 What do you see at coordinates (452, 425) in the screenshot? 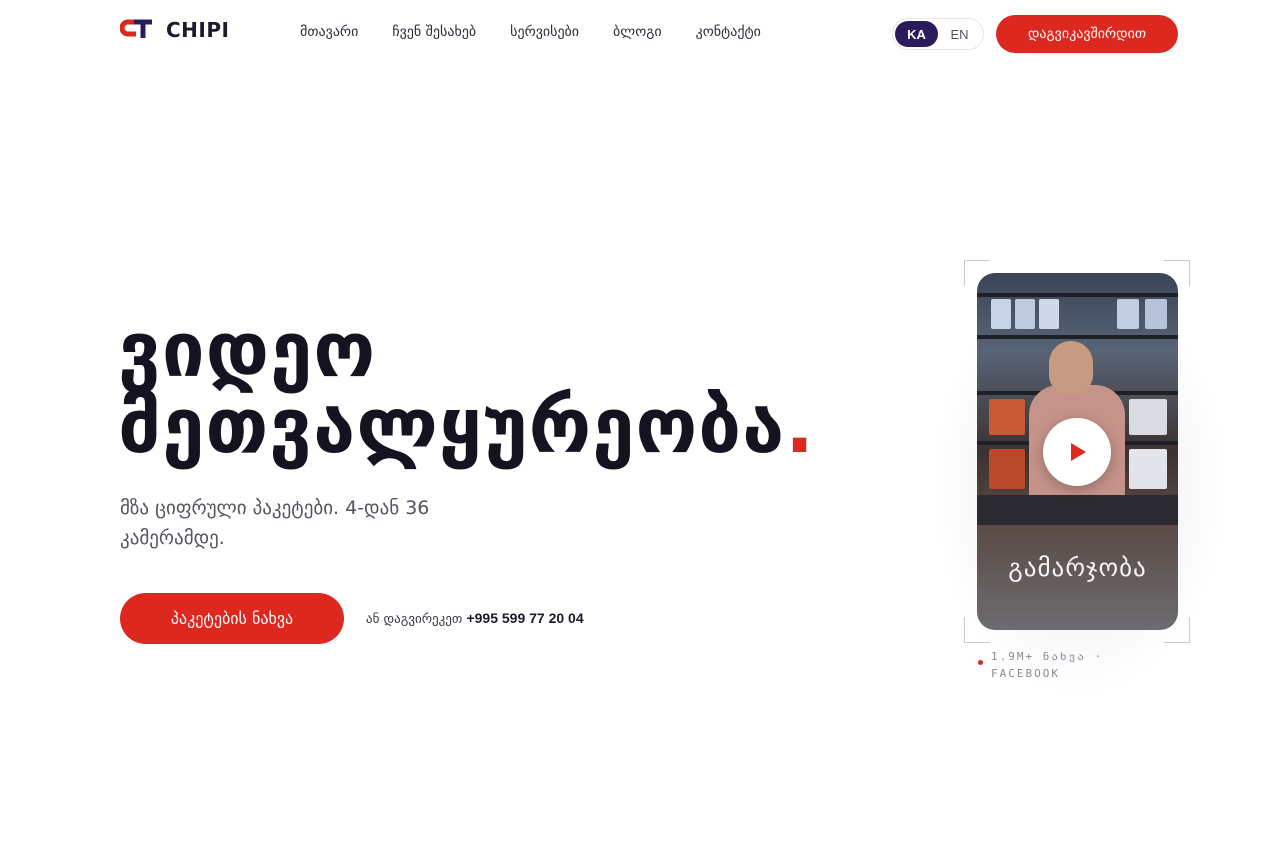
I see `hero-title-line2: მეთვალყურეობა` at bounding box center [452, 425].